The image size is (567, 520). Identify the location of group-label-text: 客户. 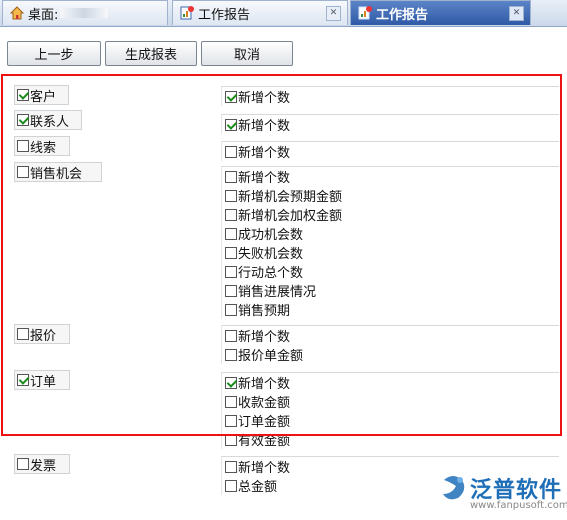
(43, 97).